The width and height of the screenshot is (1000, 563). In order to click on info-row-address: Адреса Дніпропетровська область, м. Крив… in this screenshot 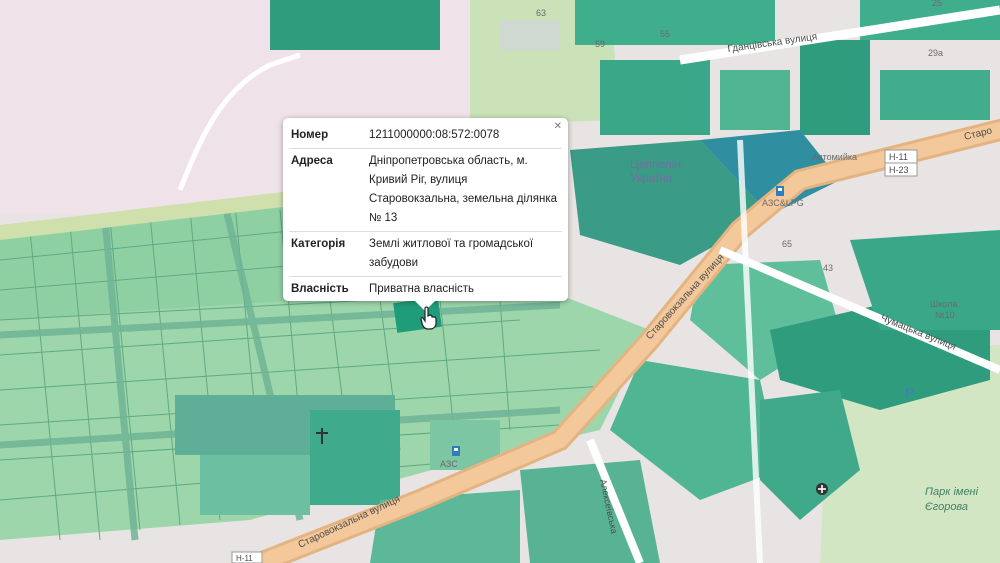, I will do `click(425, 190)`.